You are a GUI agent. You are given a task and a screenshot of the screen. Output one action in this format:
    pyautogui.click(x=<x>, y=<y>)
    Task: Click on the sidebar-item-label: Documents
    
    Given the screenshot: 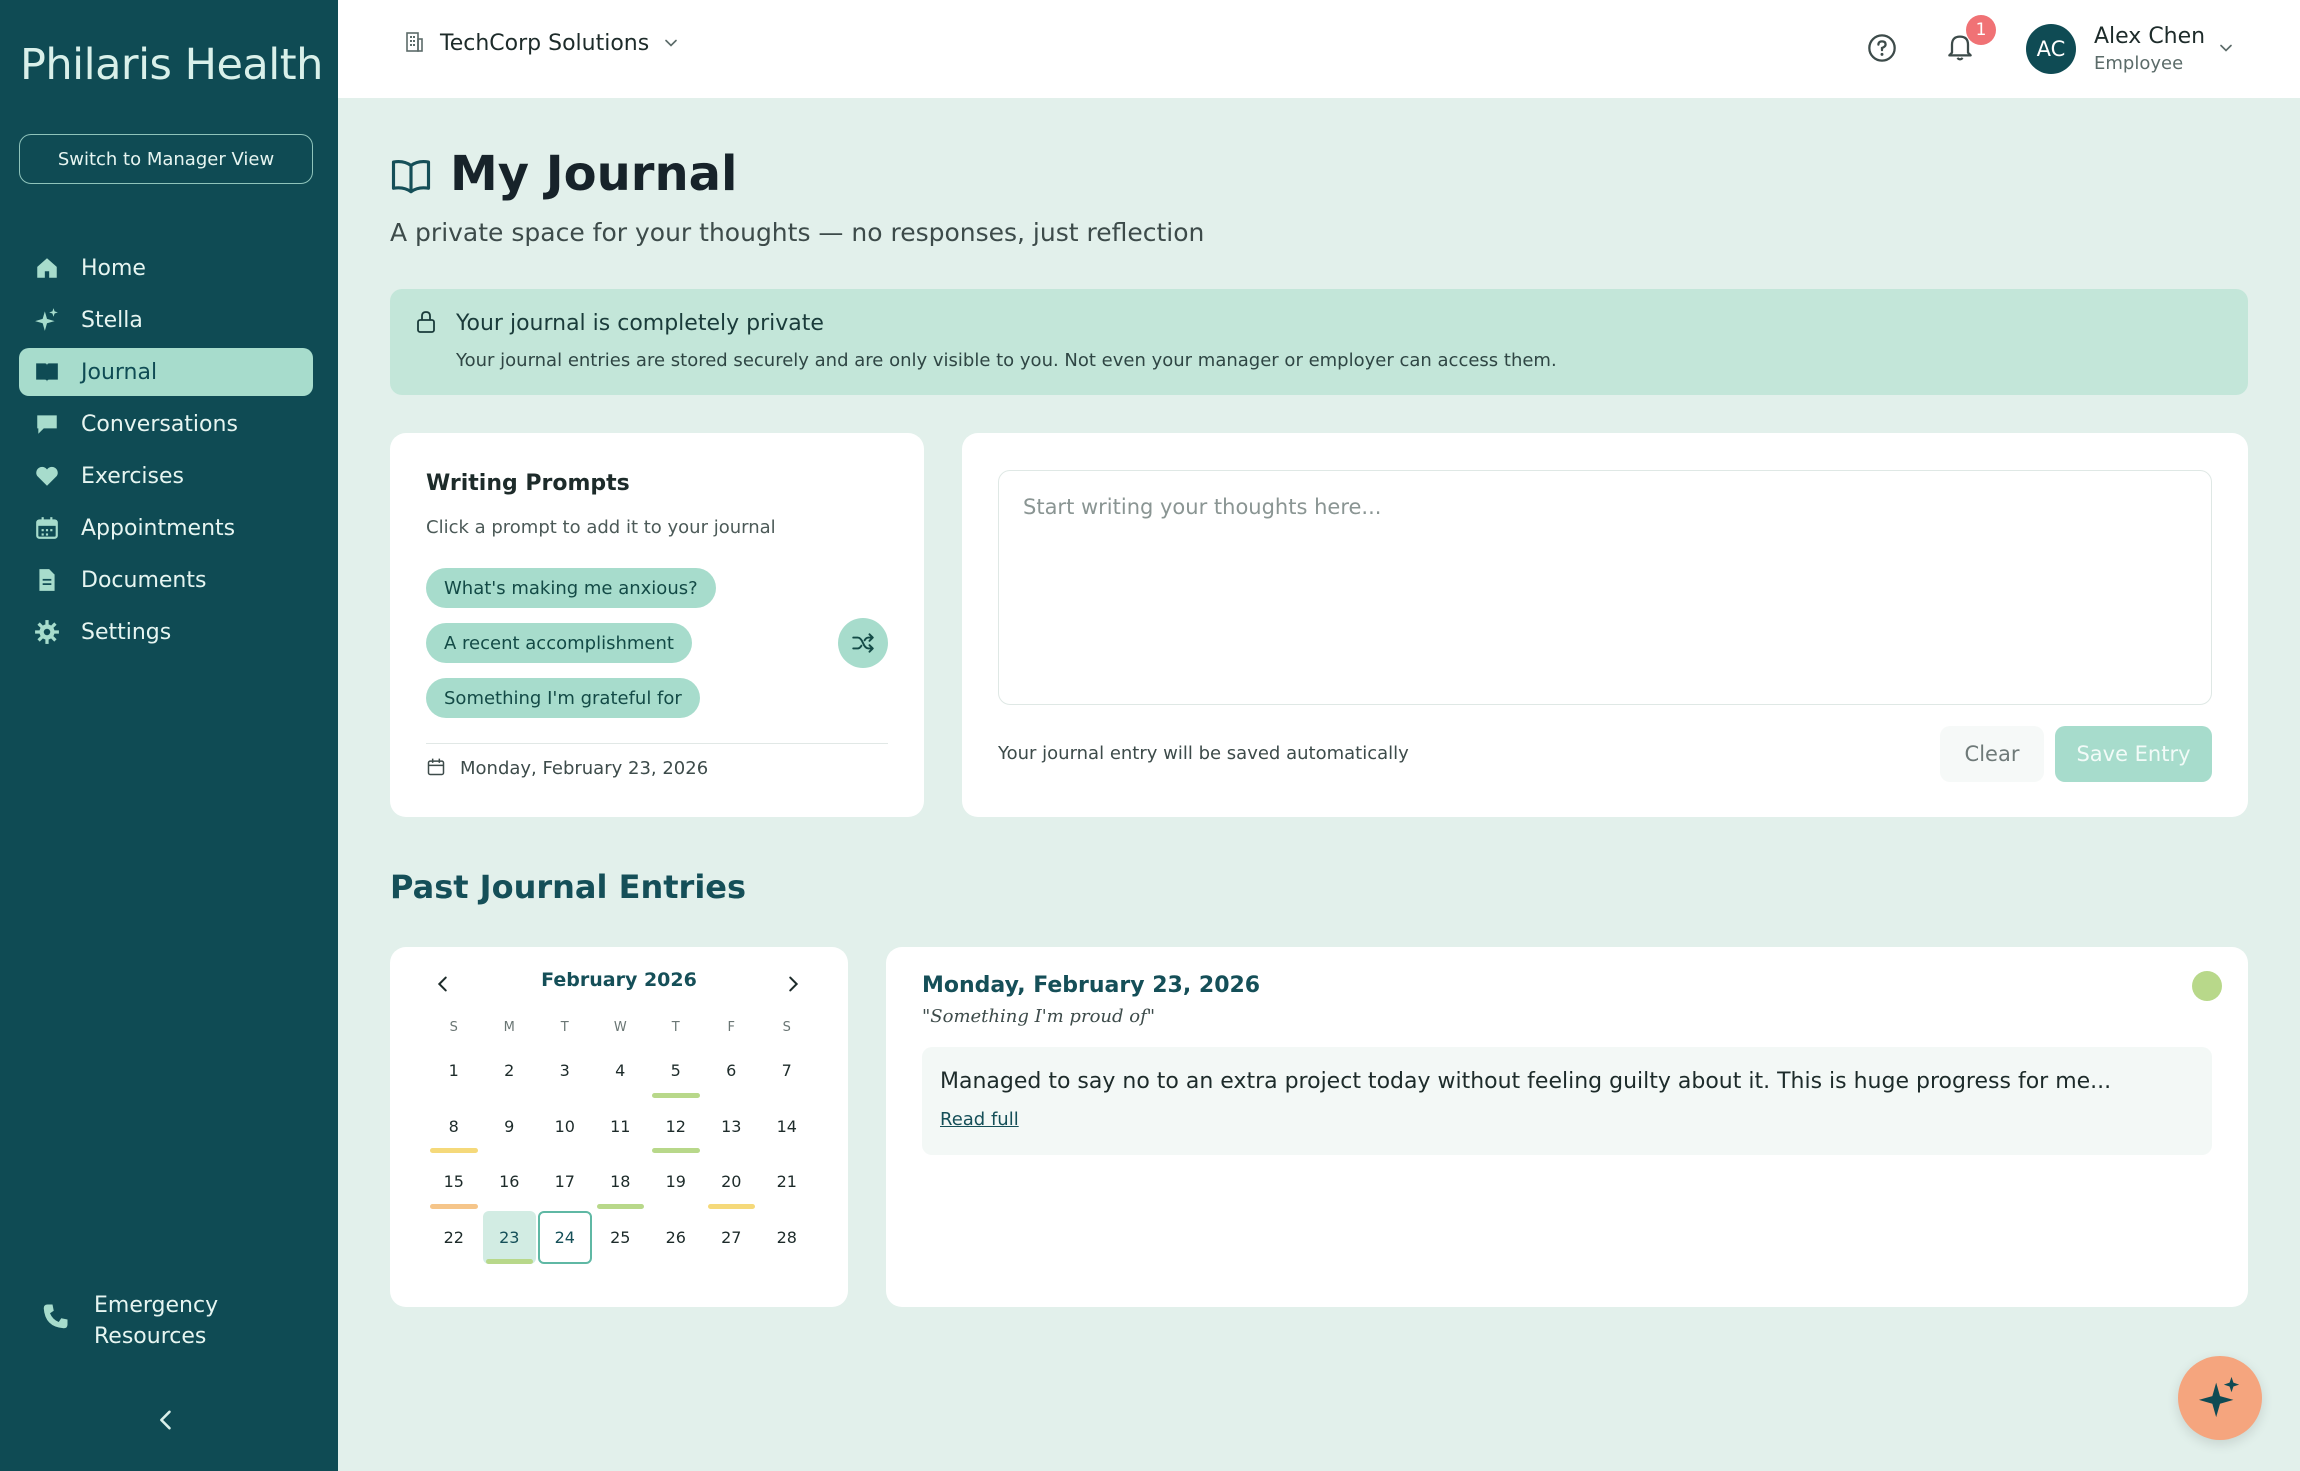 What is the action you would take?
    pyautogui.click(x=144, y=580)
    